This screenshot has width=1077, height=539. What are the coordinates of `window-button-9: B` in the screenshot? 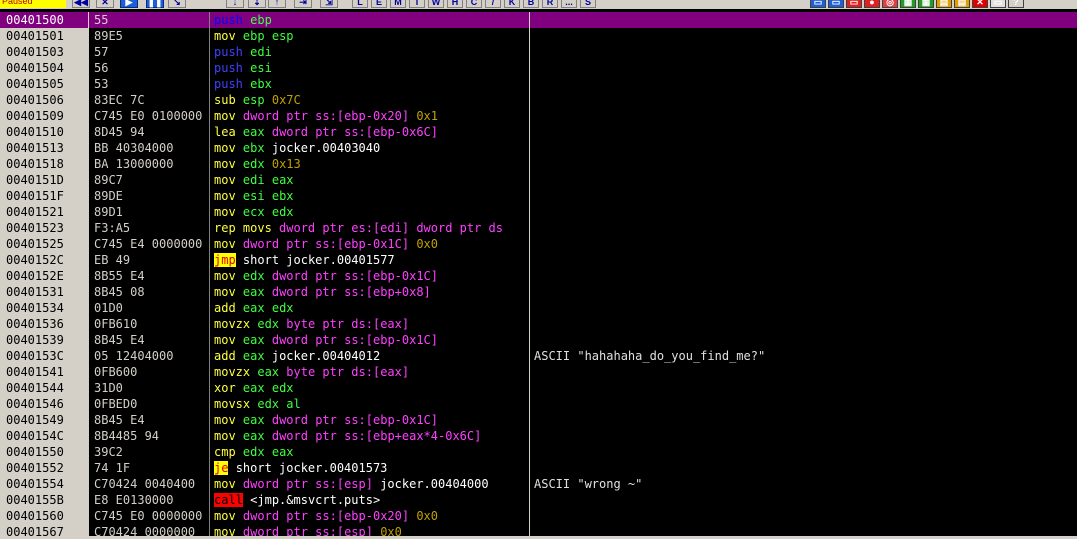 It's located at (531, 4).